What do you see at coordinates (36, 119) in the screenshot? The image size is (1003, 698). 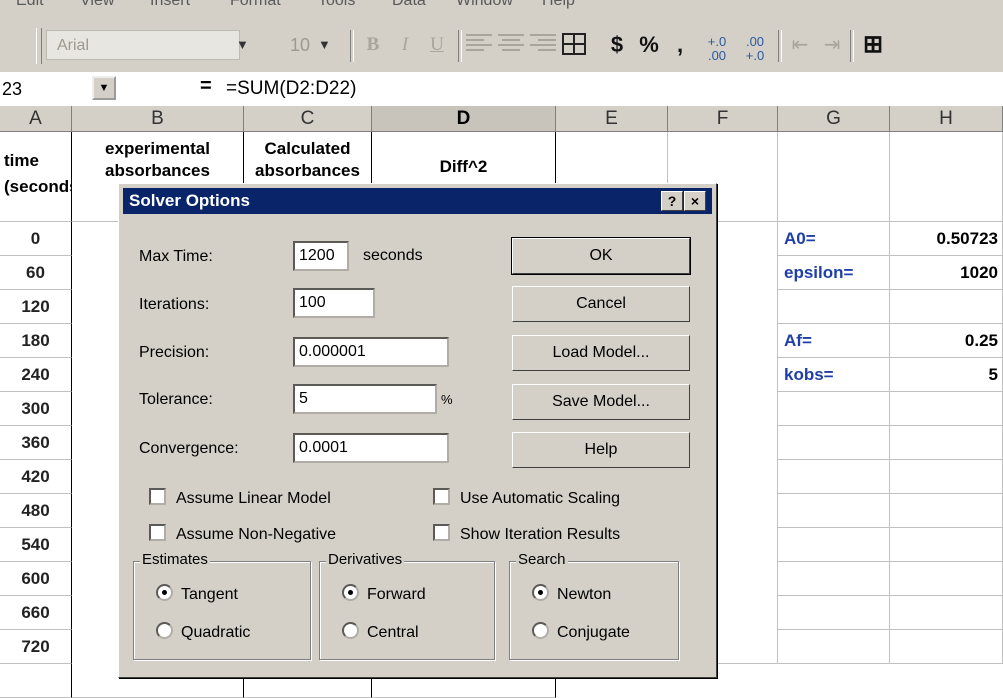 I see `column-header-a: A` at bounding box center [36, 119].